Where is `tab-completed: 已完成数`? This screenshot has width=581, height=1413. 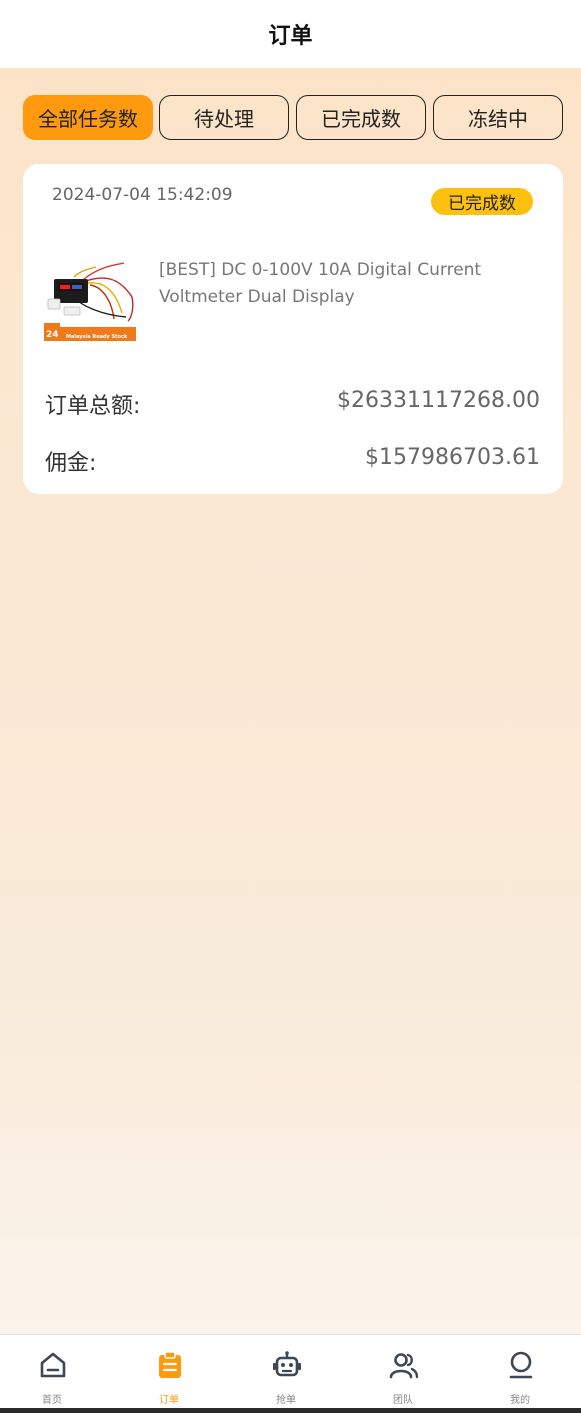 tab-completed: 已完成数 is located at coordinates (361, 117).